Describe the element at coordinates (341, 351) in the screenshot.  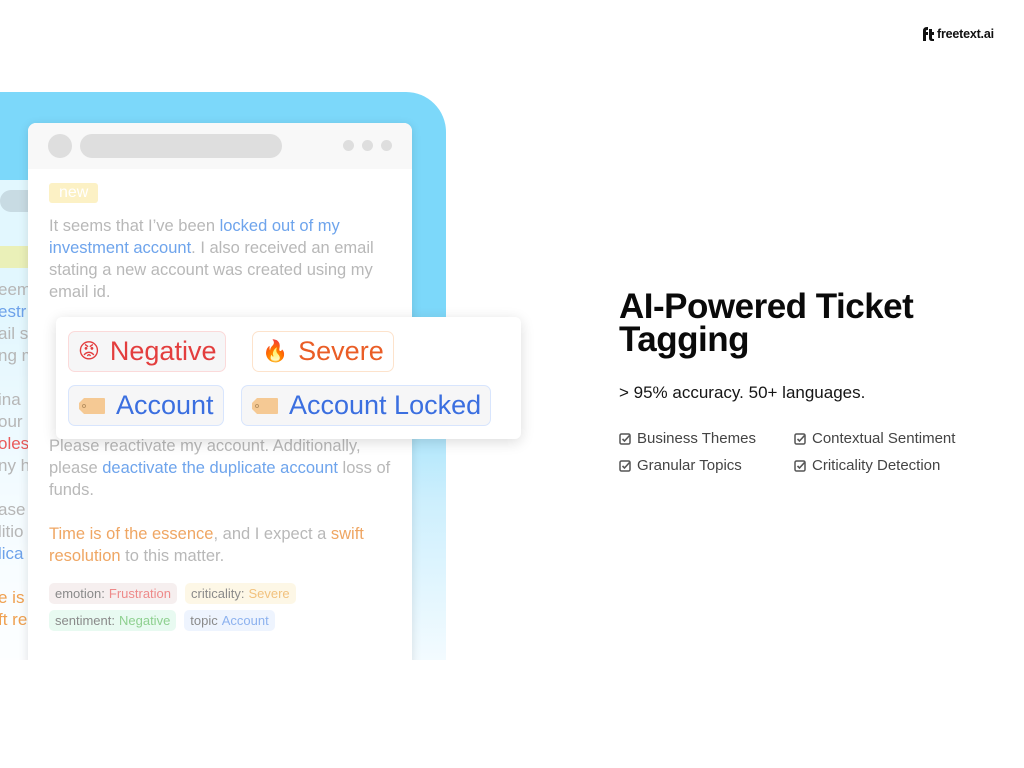
I see `tag-label: Severe` at that location.